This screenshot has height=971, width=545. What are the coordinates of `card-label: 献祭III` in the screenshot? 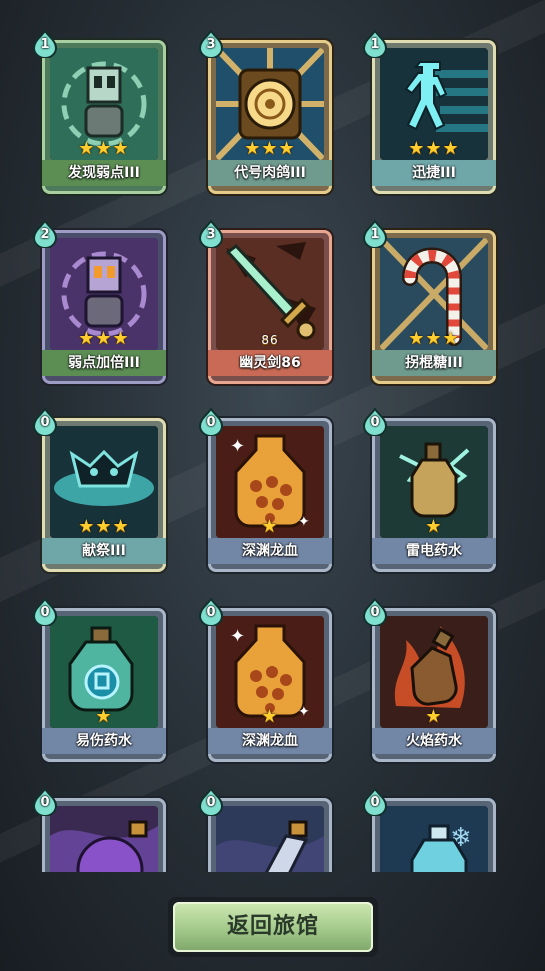 It's located at (104, 551).